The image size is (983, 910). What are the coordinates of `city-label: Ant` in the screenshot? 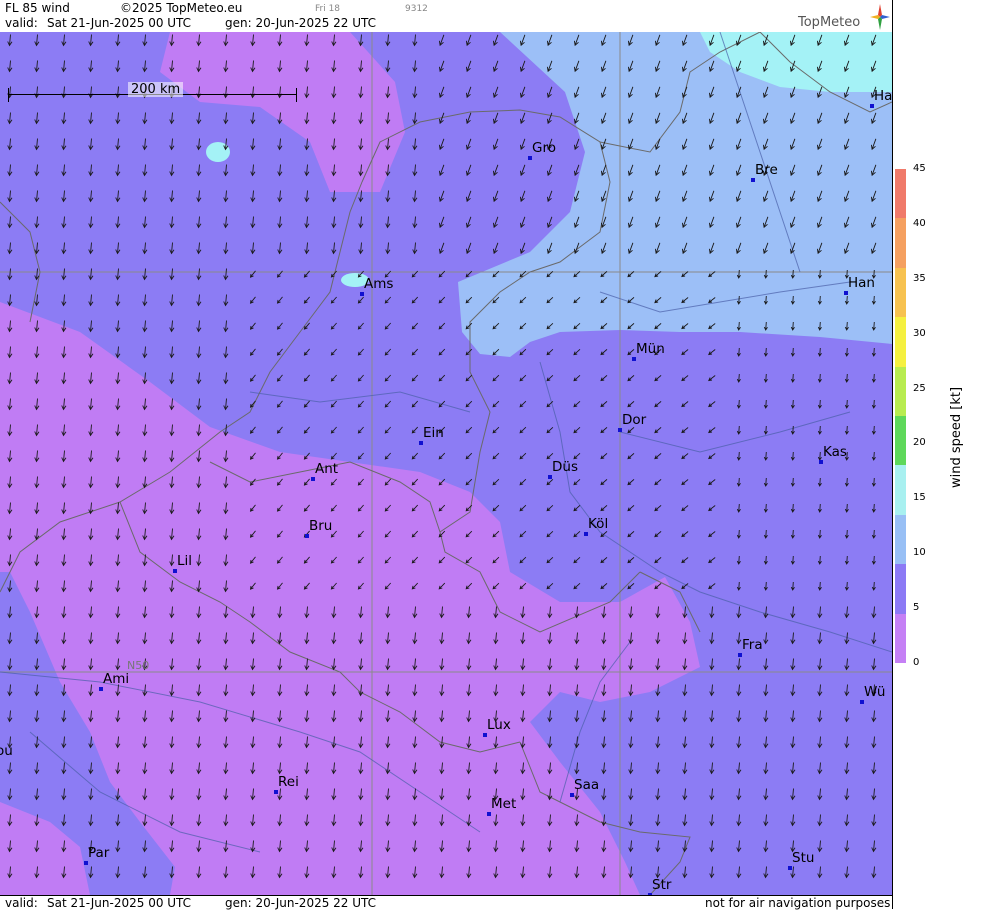 It's located at (327, 469).